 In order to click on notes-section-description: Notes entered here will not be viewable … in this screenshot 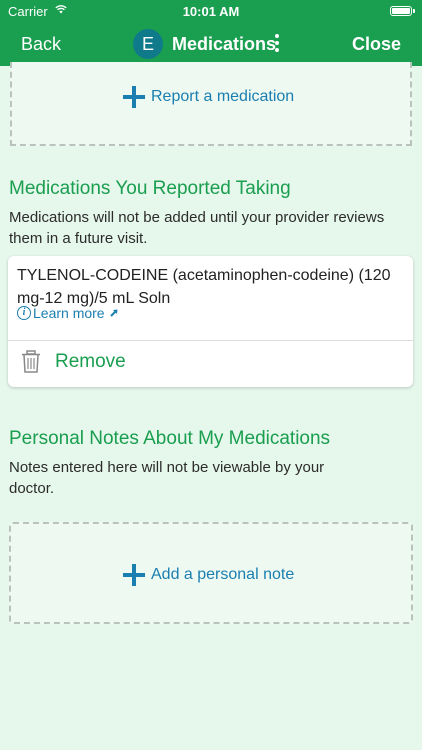, I will do `click(167, 478)`.